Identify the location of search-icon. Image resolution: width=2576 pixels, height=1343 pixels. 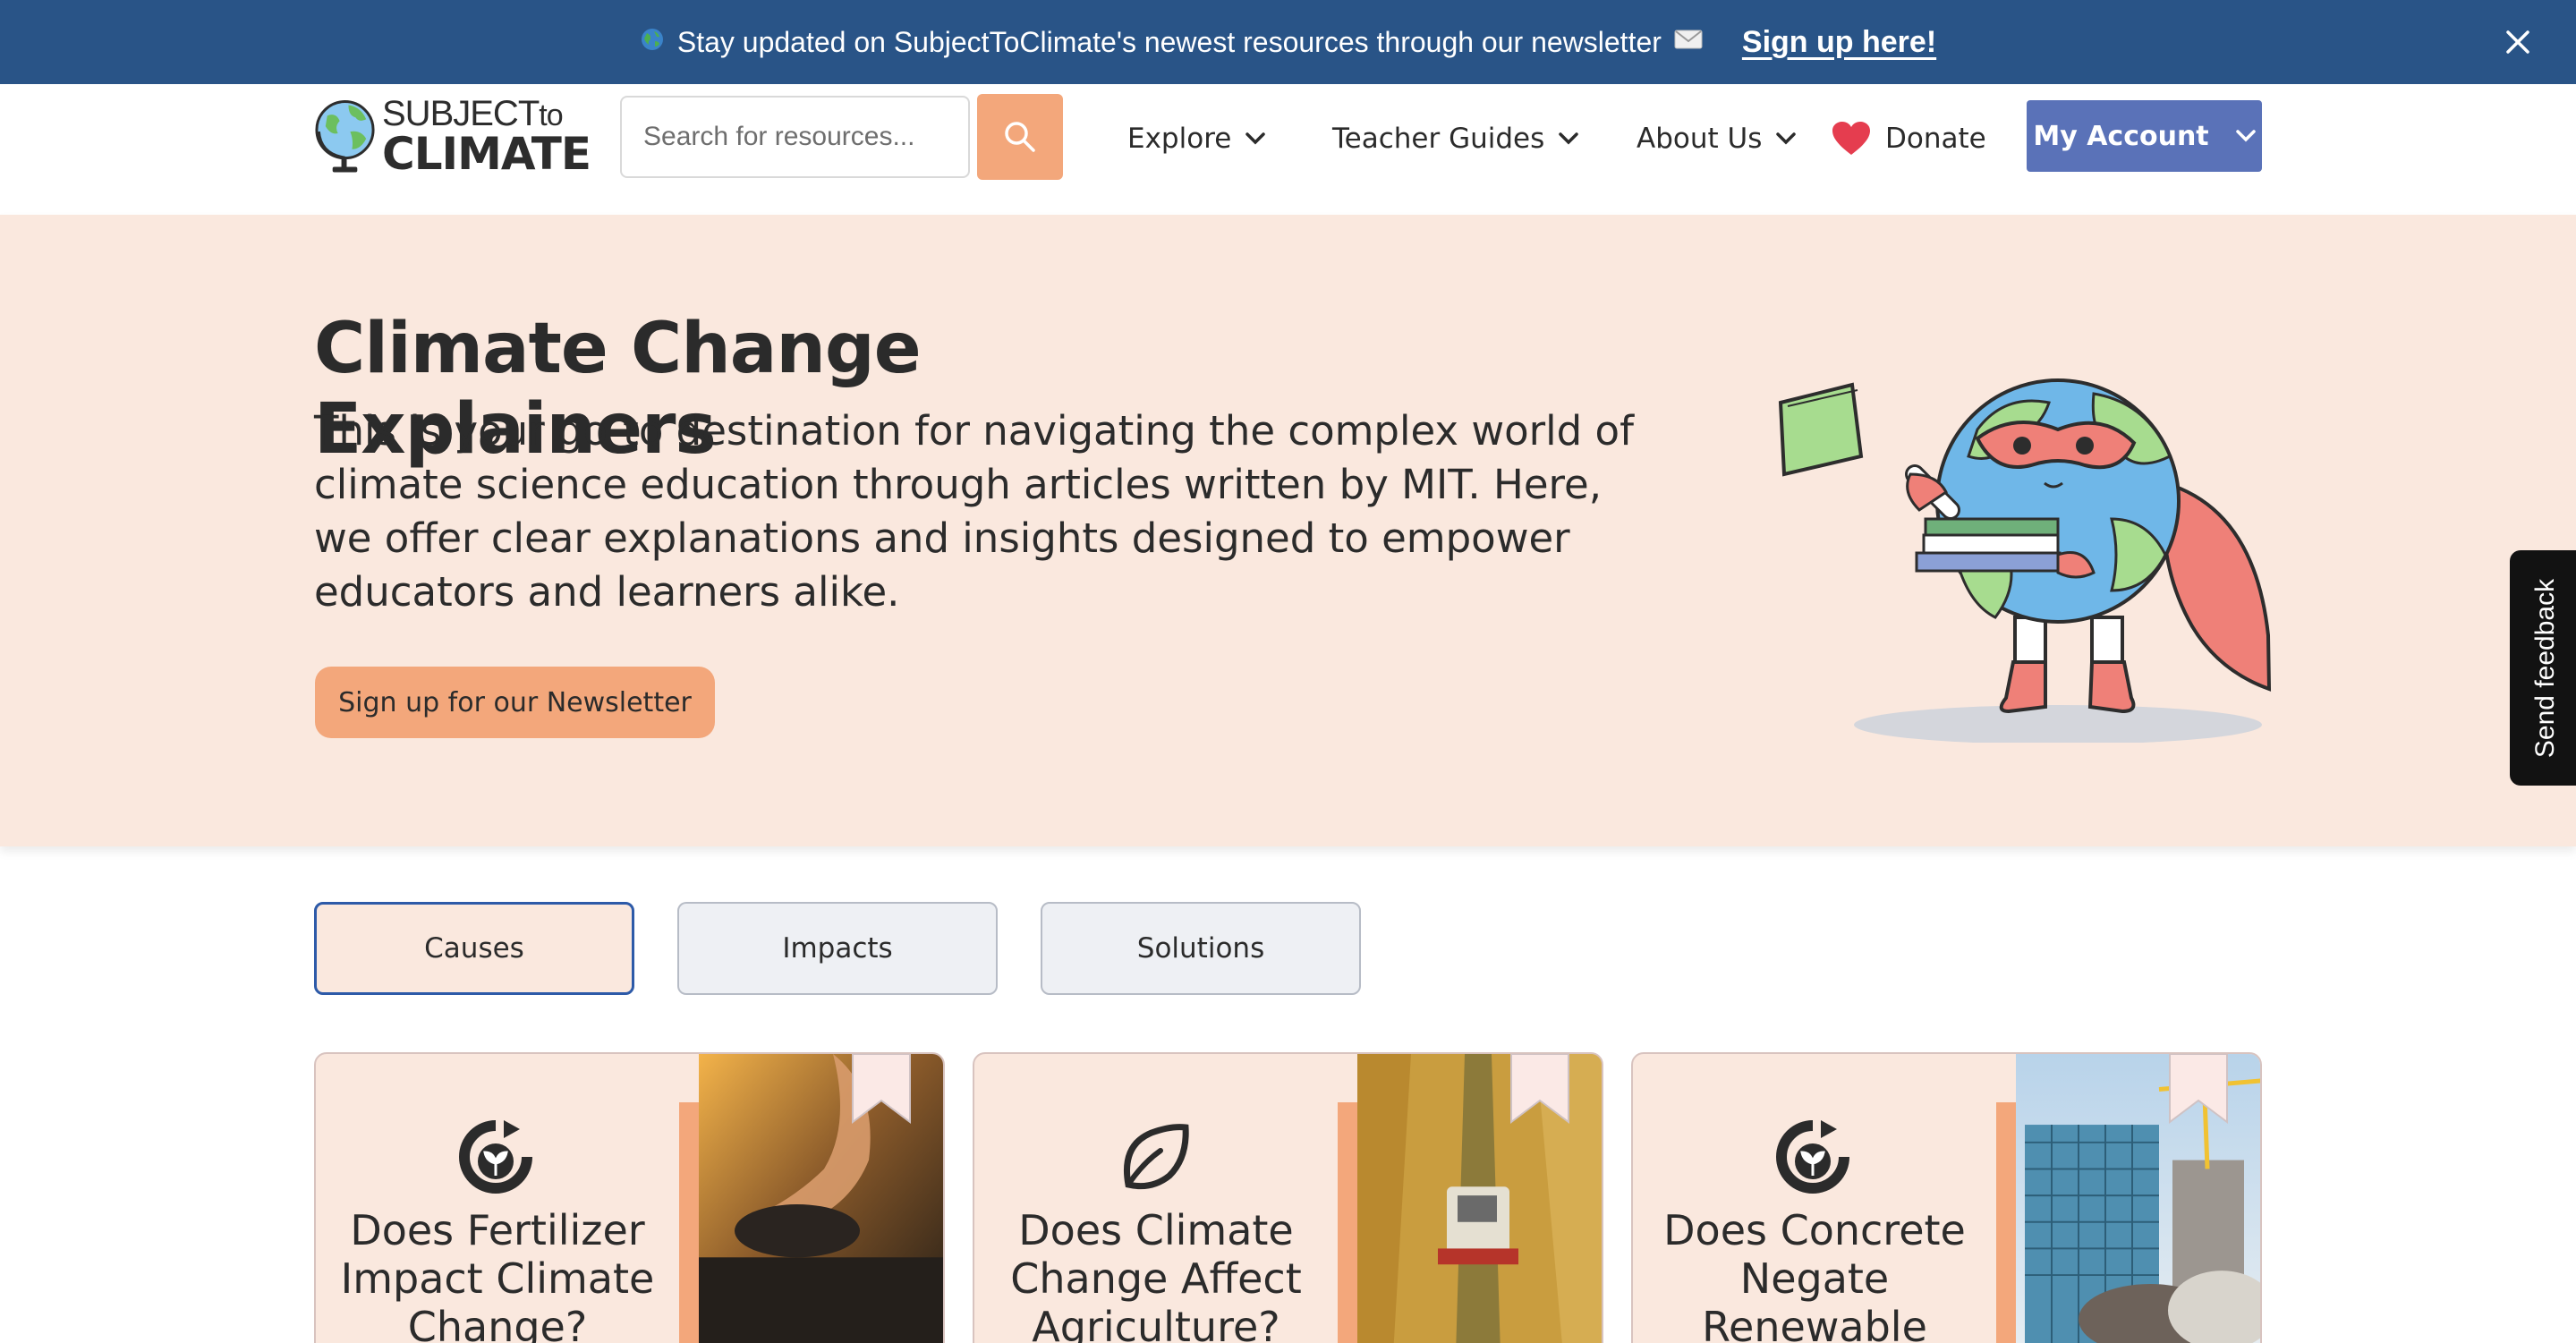
(1020, 137).